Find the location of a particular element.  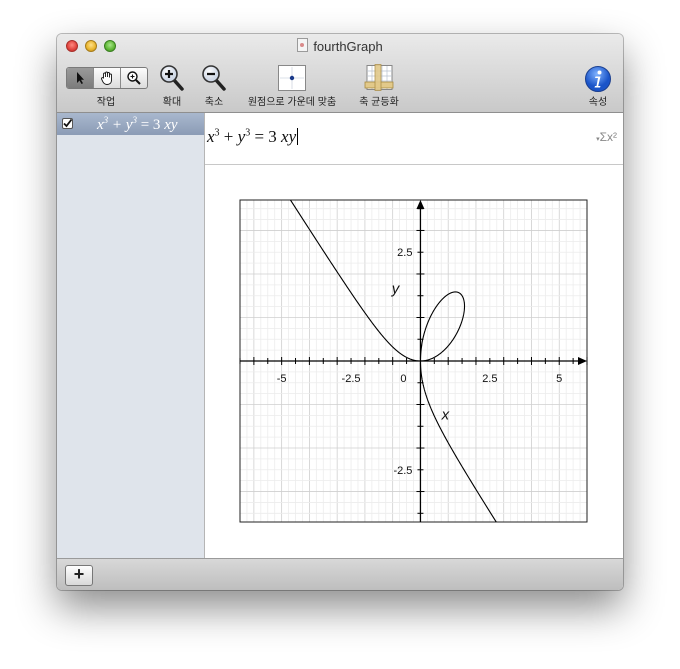

checkmark-icon is located at coordinates (68, 123).